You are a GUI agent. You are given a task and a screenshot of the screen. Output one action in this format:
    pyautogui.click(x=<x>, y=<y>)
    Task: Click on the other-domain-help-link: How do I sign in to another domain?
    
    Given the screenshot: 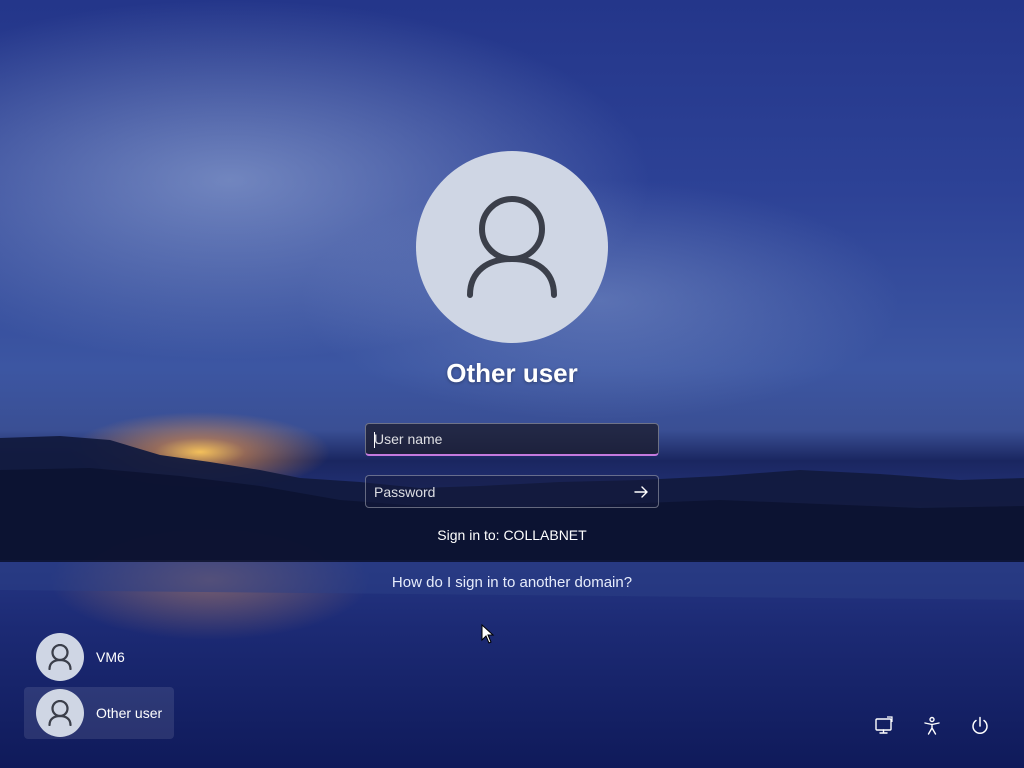 What is the action you would take?
    pyautogui.click(x=512, y=582)
    